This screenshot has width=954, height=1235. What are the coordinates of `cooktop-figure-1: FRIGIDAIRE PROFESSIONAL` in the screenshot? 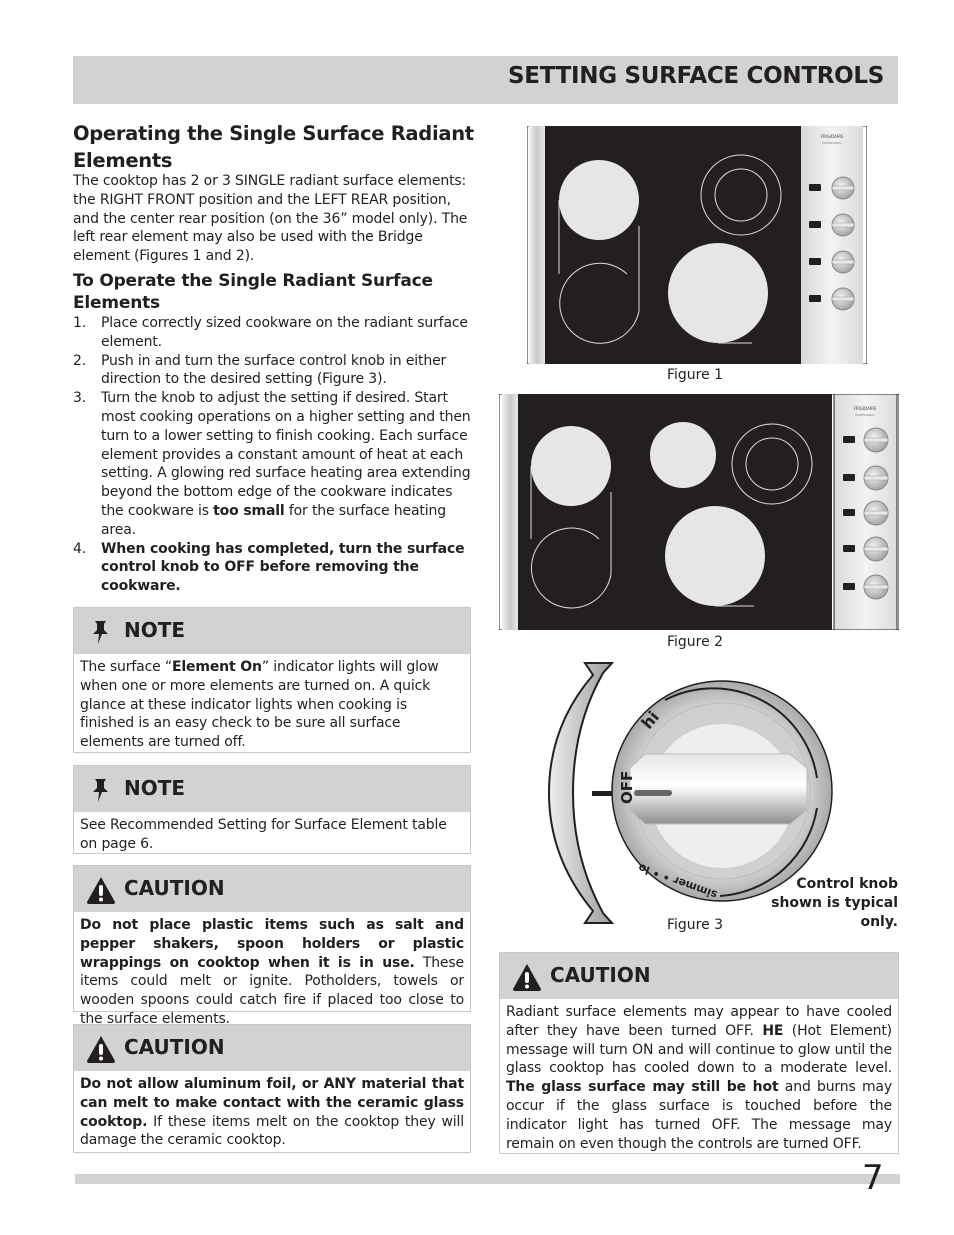 It's located at (697, 245).